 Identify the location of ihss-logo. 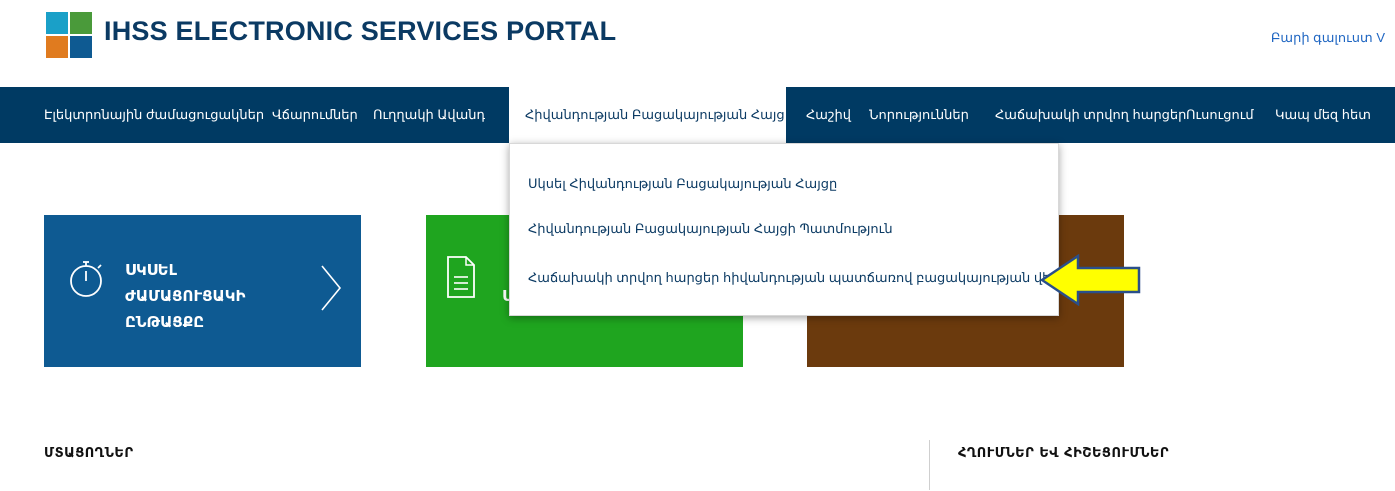
(70, 36).